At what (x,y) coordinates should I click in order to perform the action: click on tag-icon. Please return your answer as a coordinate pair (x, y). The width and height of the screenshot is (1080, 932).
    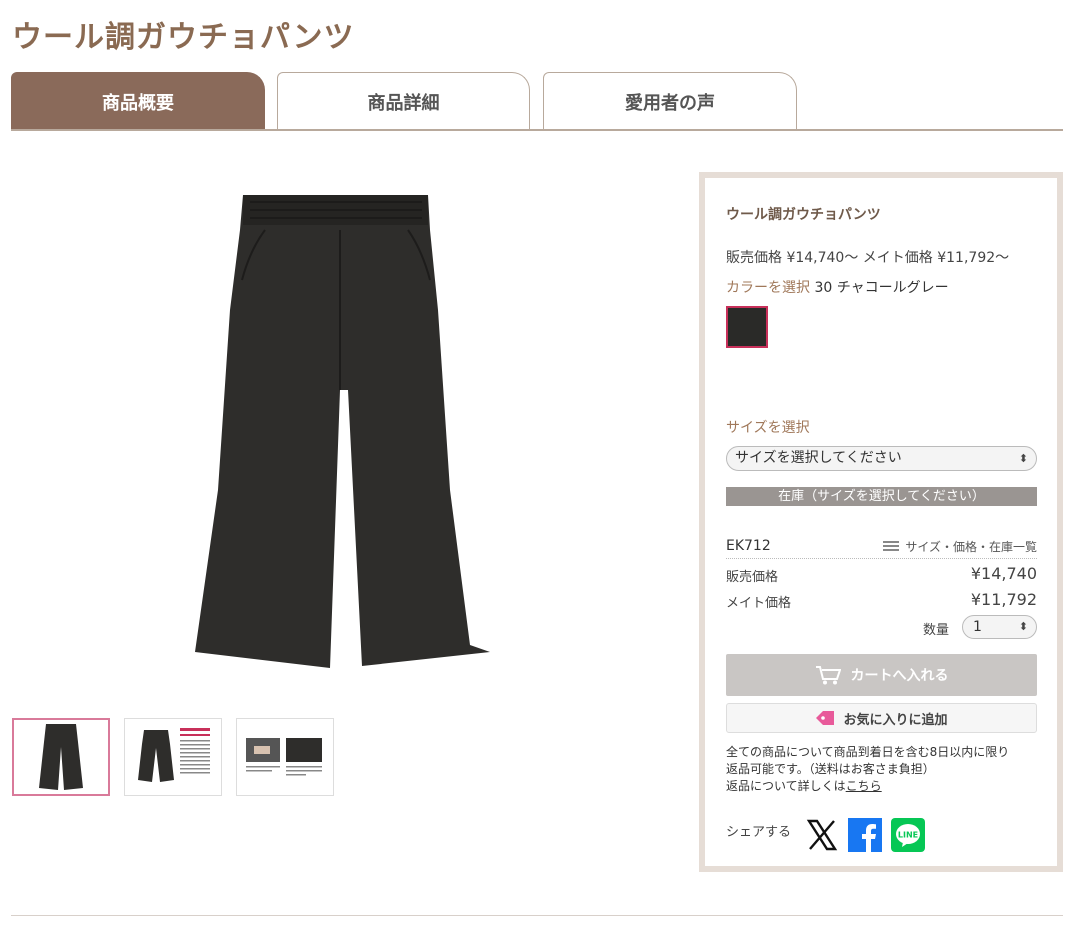
    Looking at the image, I should click on (825, 718).